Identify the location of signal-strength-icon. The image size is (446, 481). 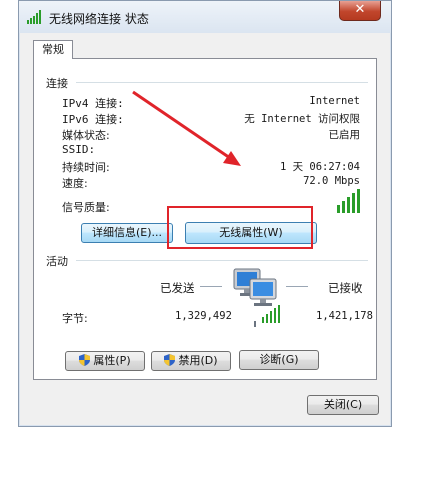
(348, 201).